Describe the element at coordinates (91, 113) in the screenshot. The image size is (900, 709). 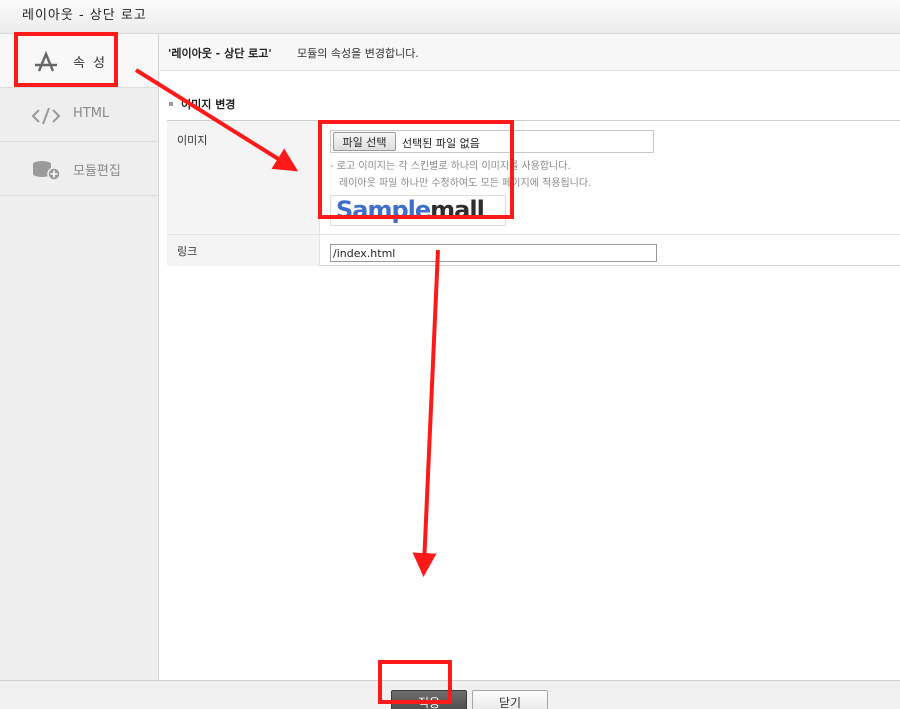
I see `sidebar-item-label: HTML` at that location.